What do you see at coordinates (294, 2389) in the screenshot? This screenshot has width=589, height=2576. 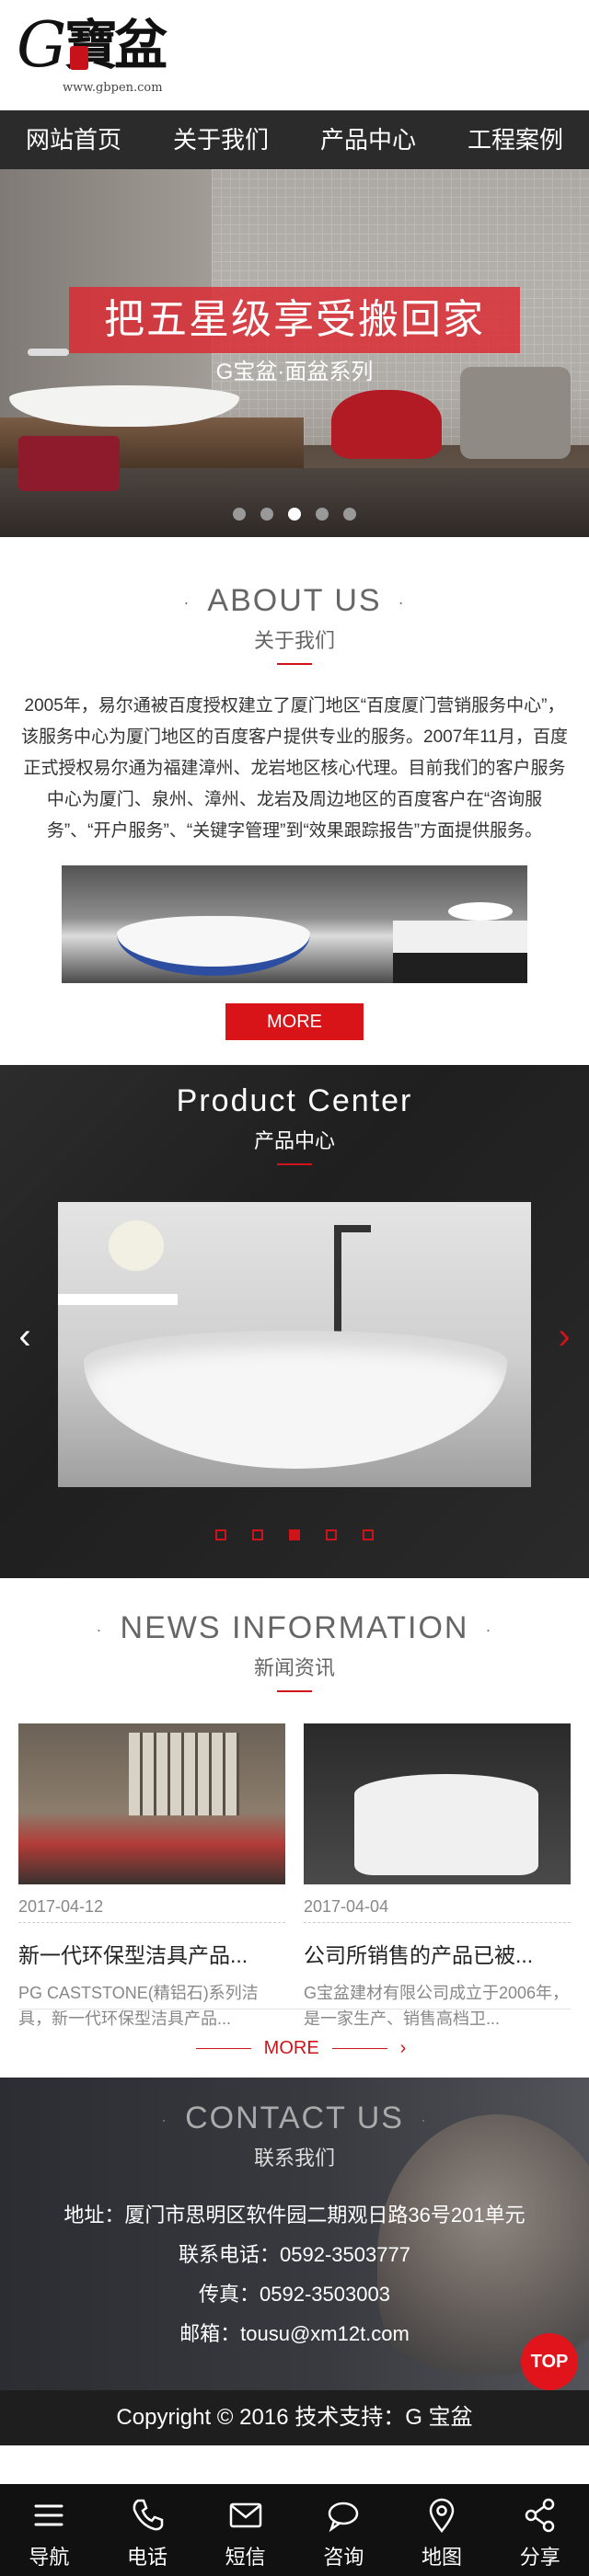 I see `copyright-bar: Copyright © 2016 技术支持：G 宝盆 TOP` at bounding box center [294, 2389].